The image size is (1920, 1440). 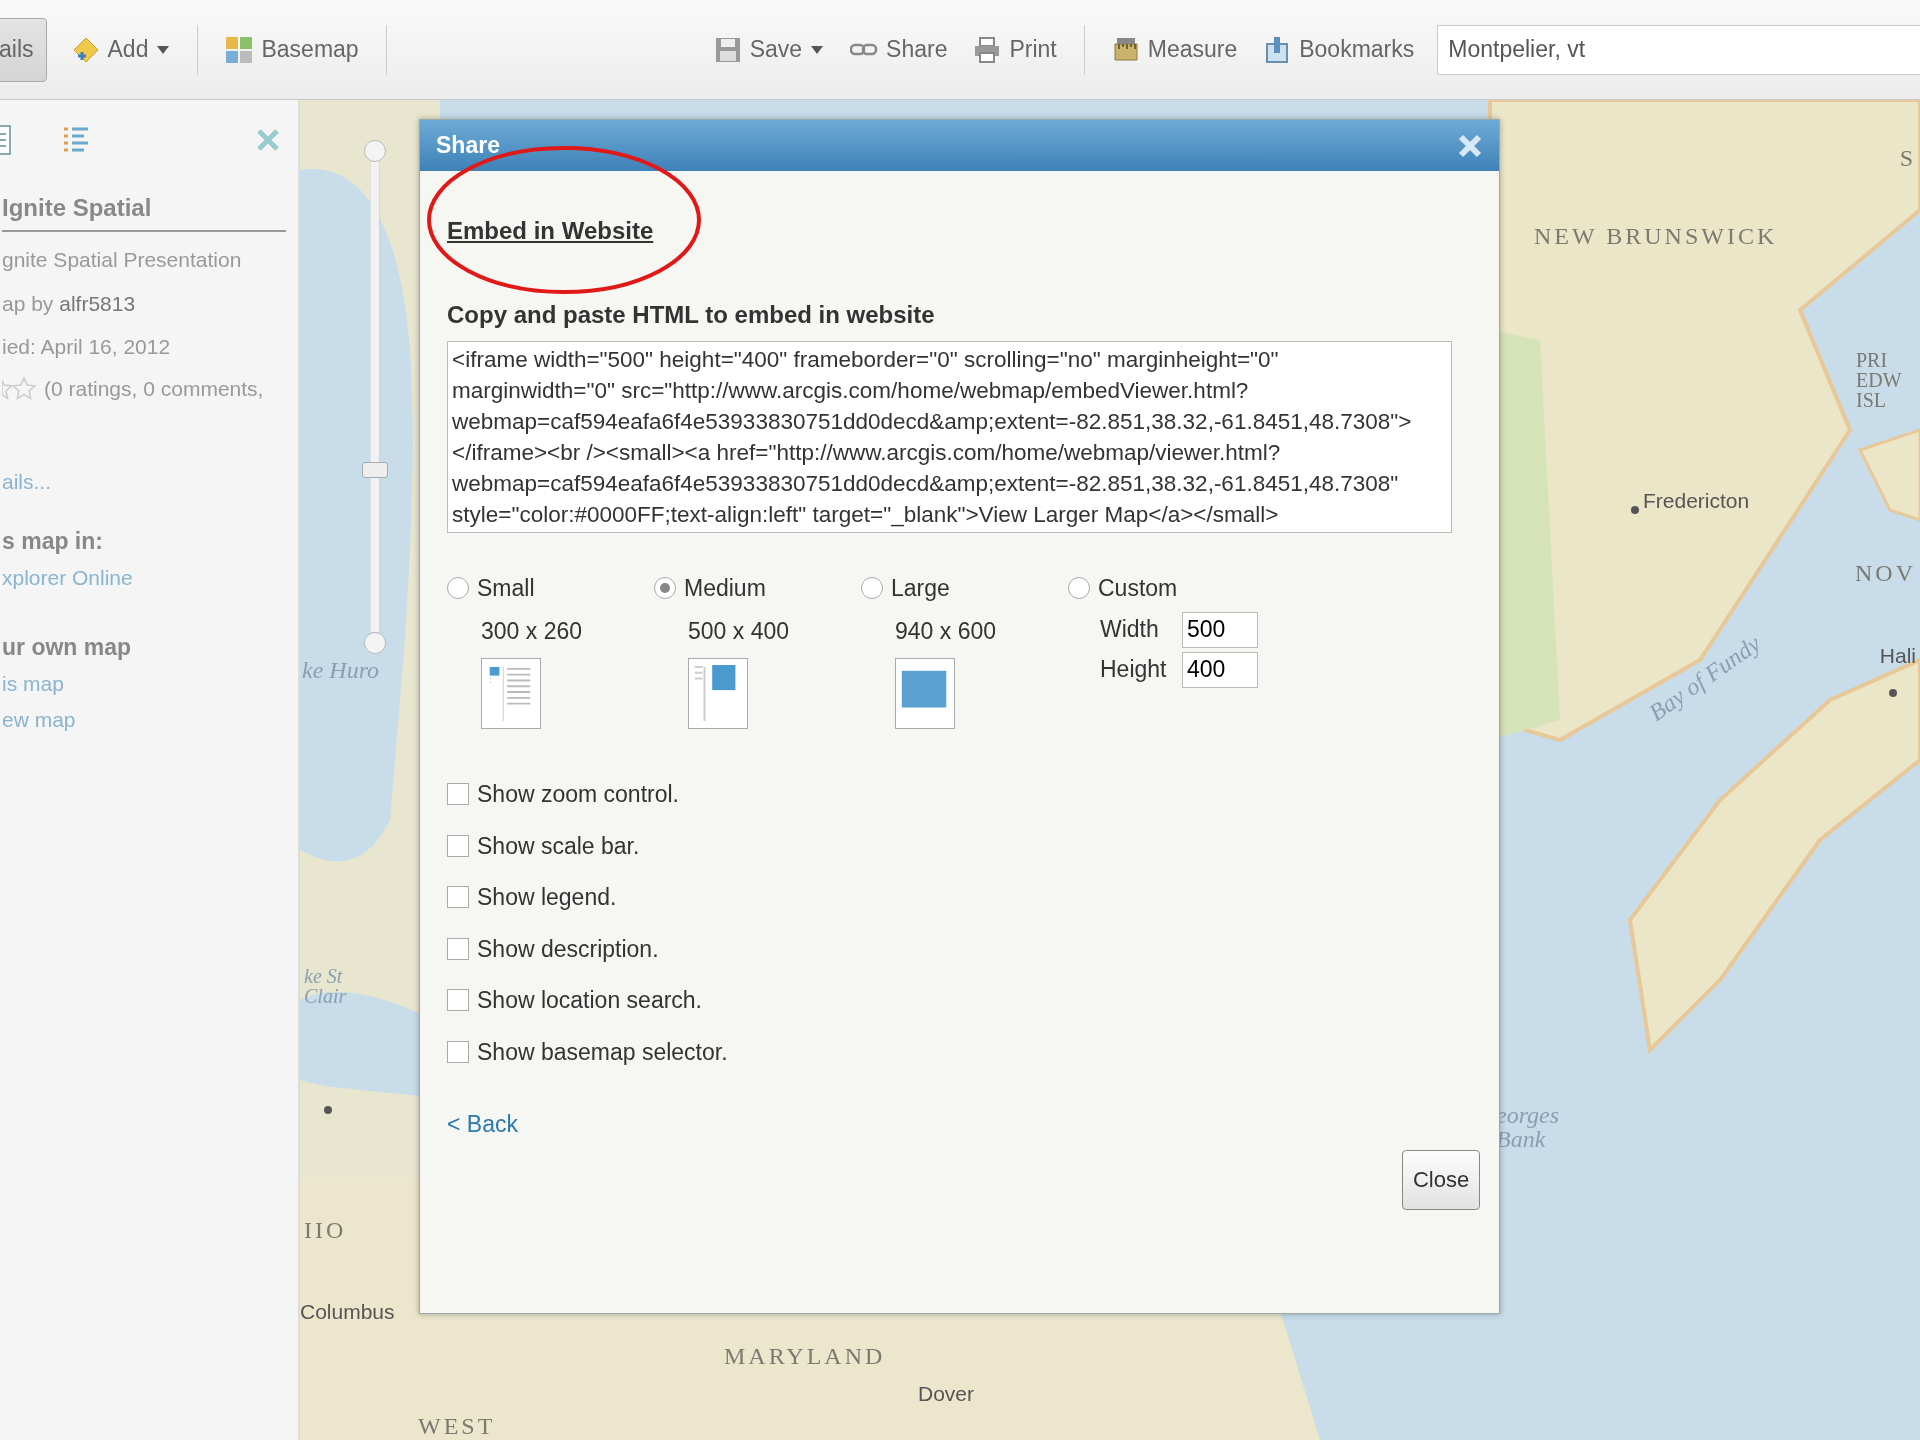 What do you see at coordinates (1125, 49) in the screenshot?
I see `ruler-icon` at bounding box center [1125, 49].